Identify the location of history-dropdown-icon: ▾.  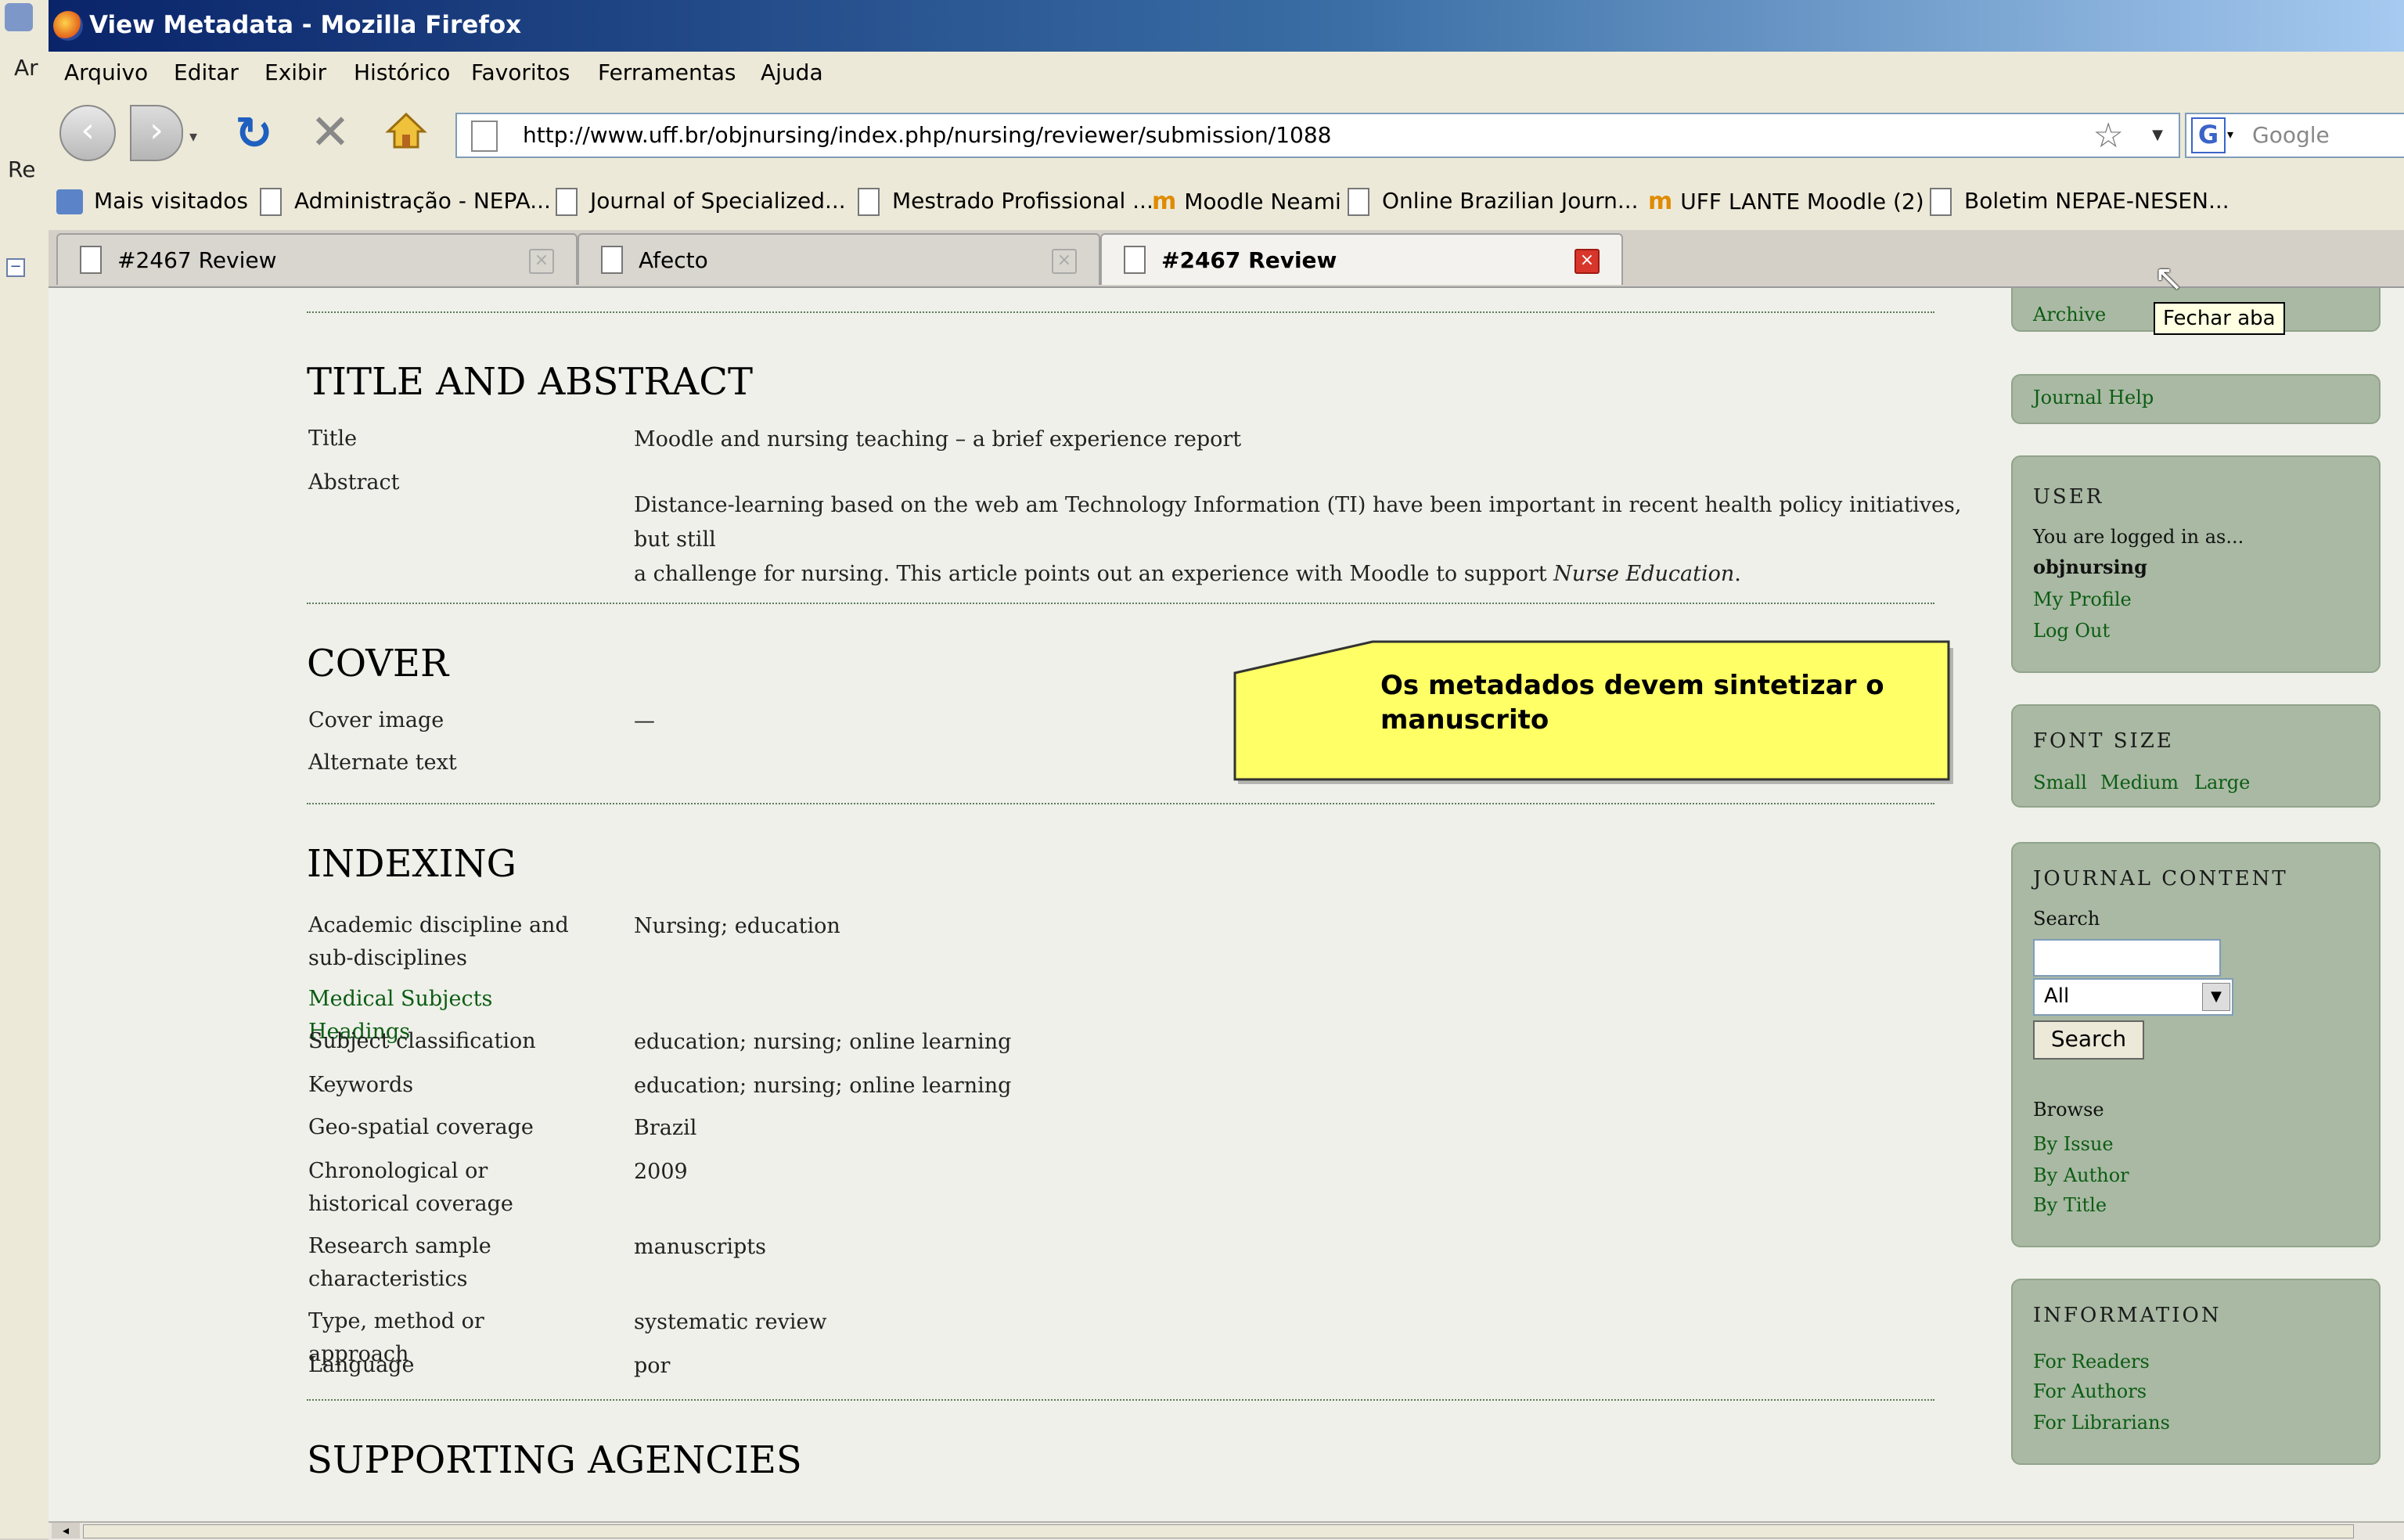
(193, 136).